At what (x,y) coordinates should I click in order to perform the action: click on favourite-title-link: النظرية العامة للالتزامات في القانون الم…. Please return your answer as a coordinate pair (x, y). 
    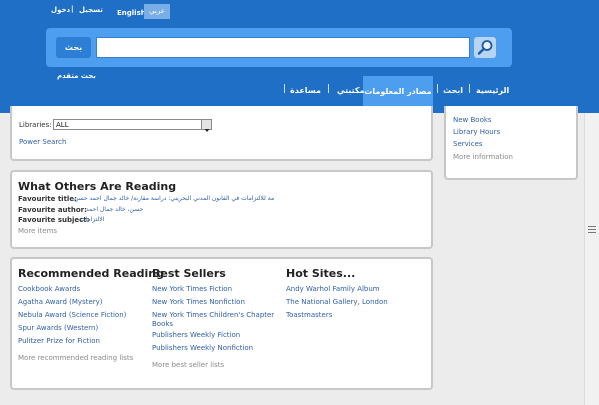
    Looking at the image, I should click on (174, 198).